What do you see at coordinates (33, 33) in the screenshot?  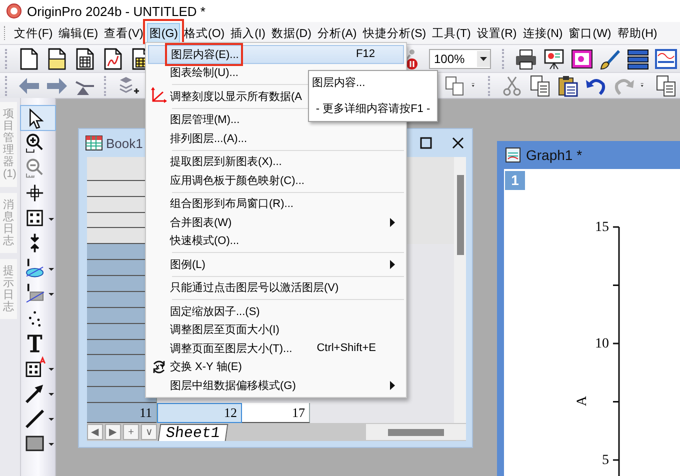 I see `menu-item: 文件(F)` at bounding box center [33, 33].